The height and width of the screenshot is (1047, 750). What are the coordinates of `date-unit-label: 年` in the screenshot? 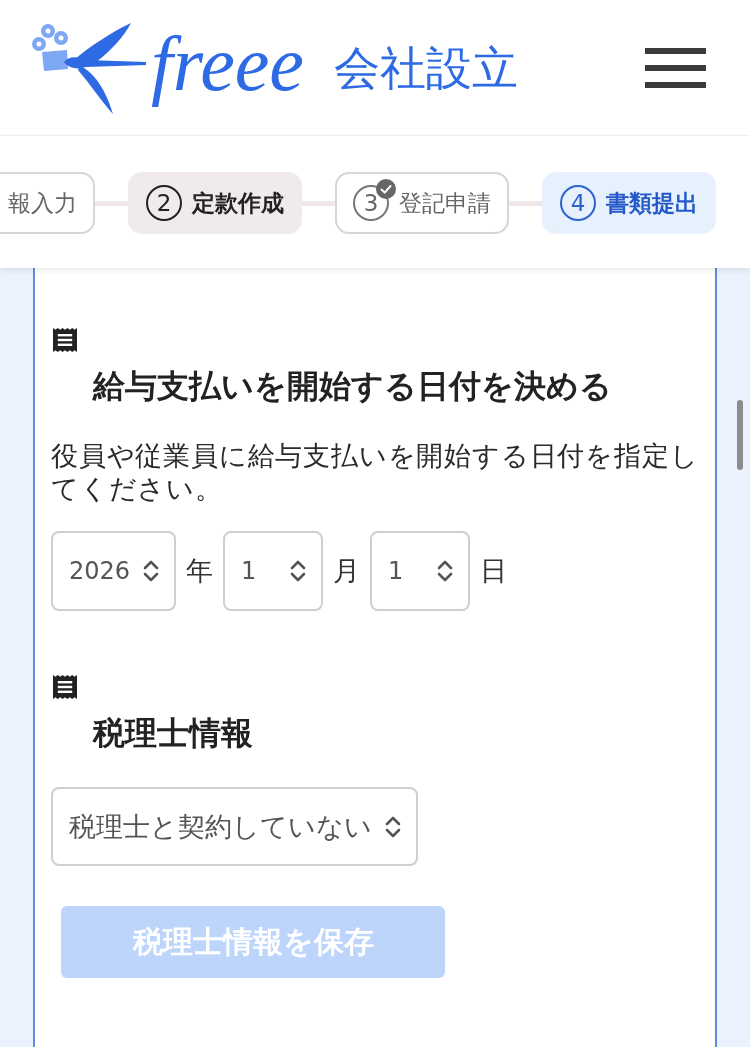 It's located at (200, 571).